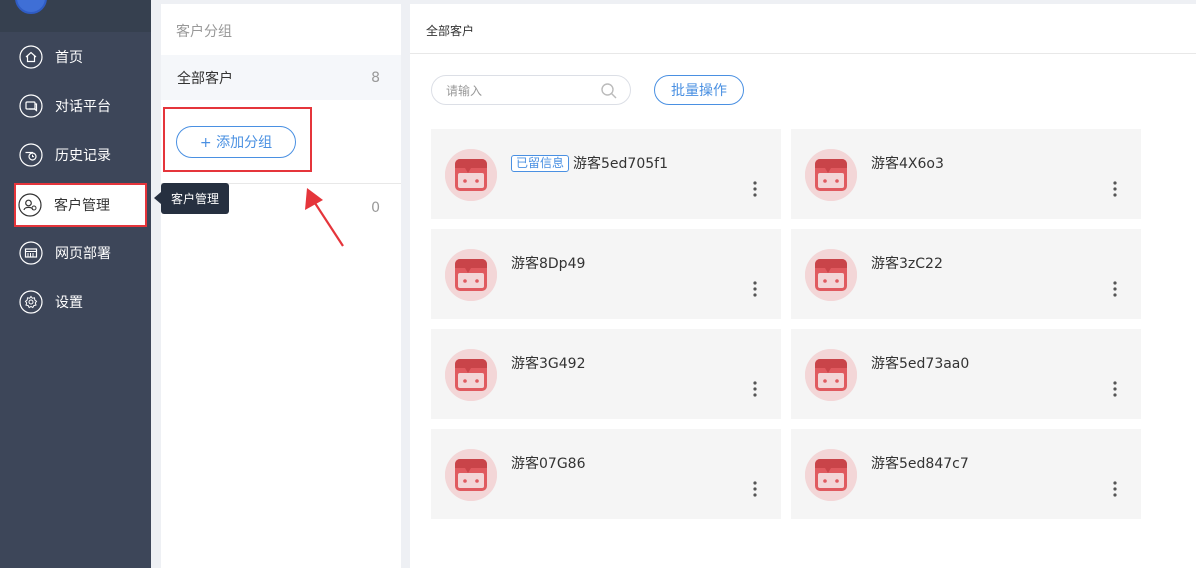 The image size is (1196, 568). Describe the element at coordinates (31, 56) in the screenshot. I see `home-icon` at that location.